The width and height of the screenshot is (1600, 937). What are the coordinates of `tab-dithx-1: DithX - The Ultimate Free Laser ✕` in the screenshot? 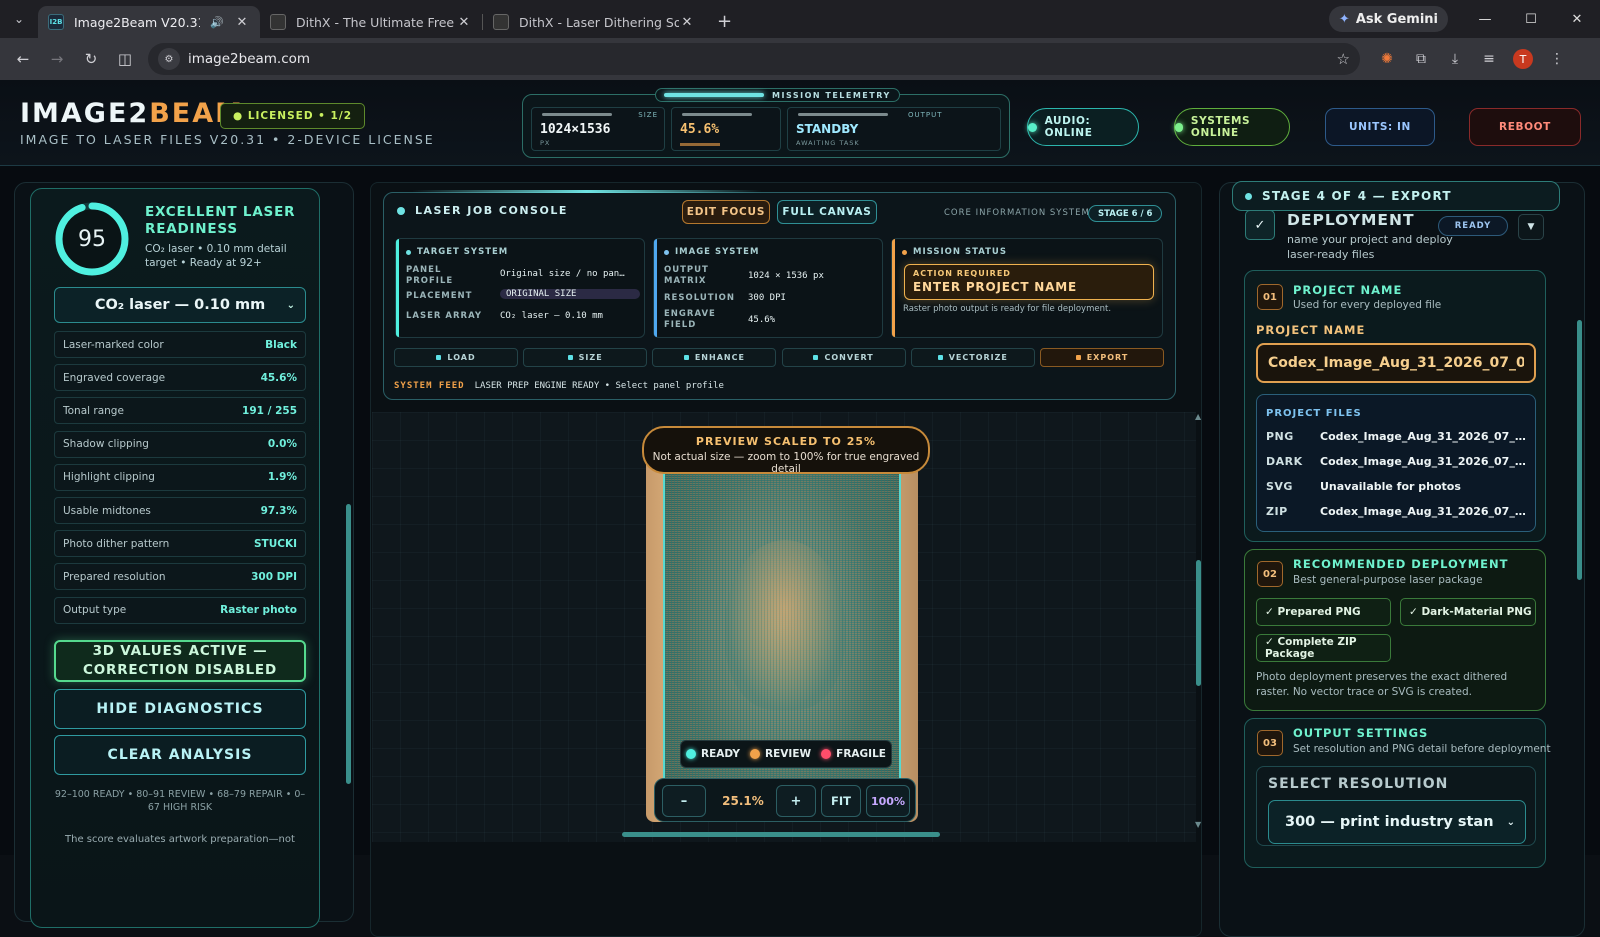 It's located at (371, 22).